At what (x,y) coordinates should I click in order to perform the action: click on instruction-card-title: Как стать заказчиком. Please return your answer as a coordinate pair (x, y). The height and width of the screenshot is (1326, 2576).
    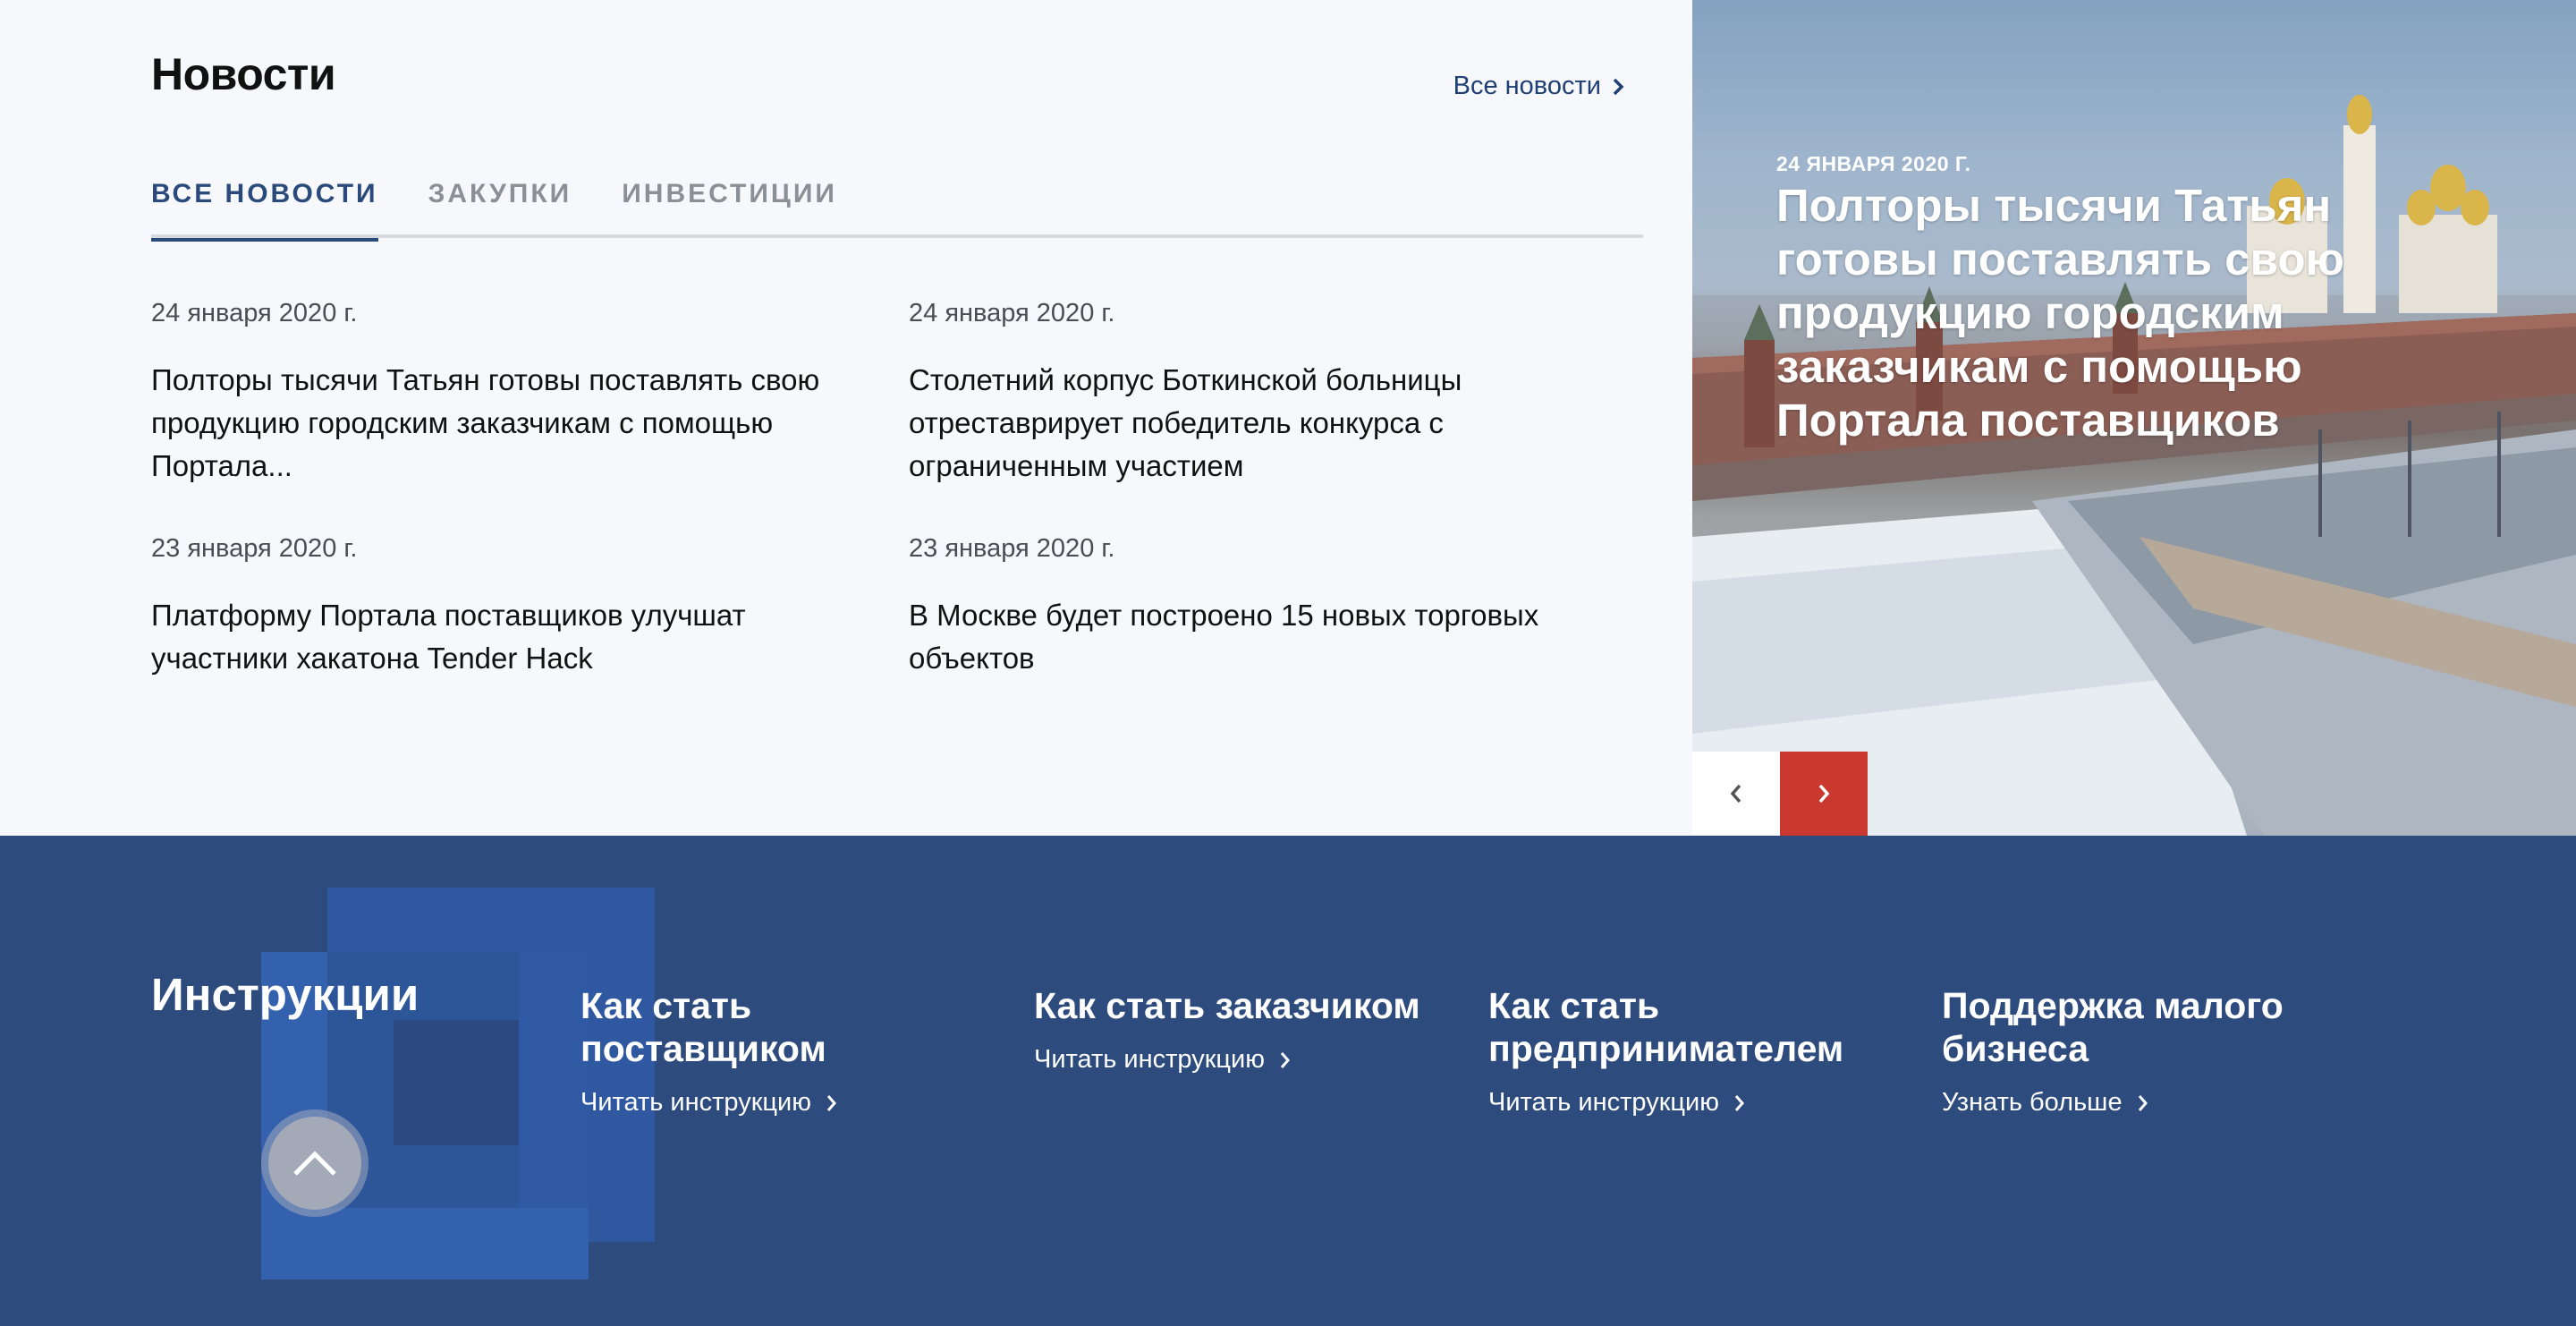
    Looking at the image, I should click on (1227, 1005).